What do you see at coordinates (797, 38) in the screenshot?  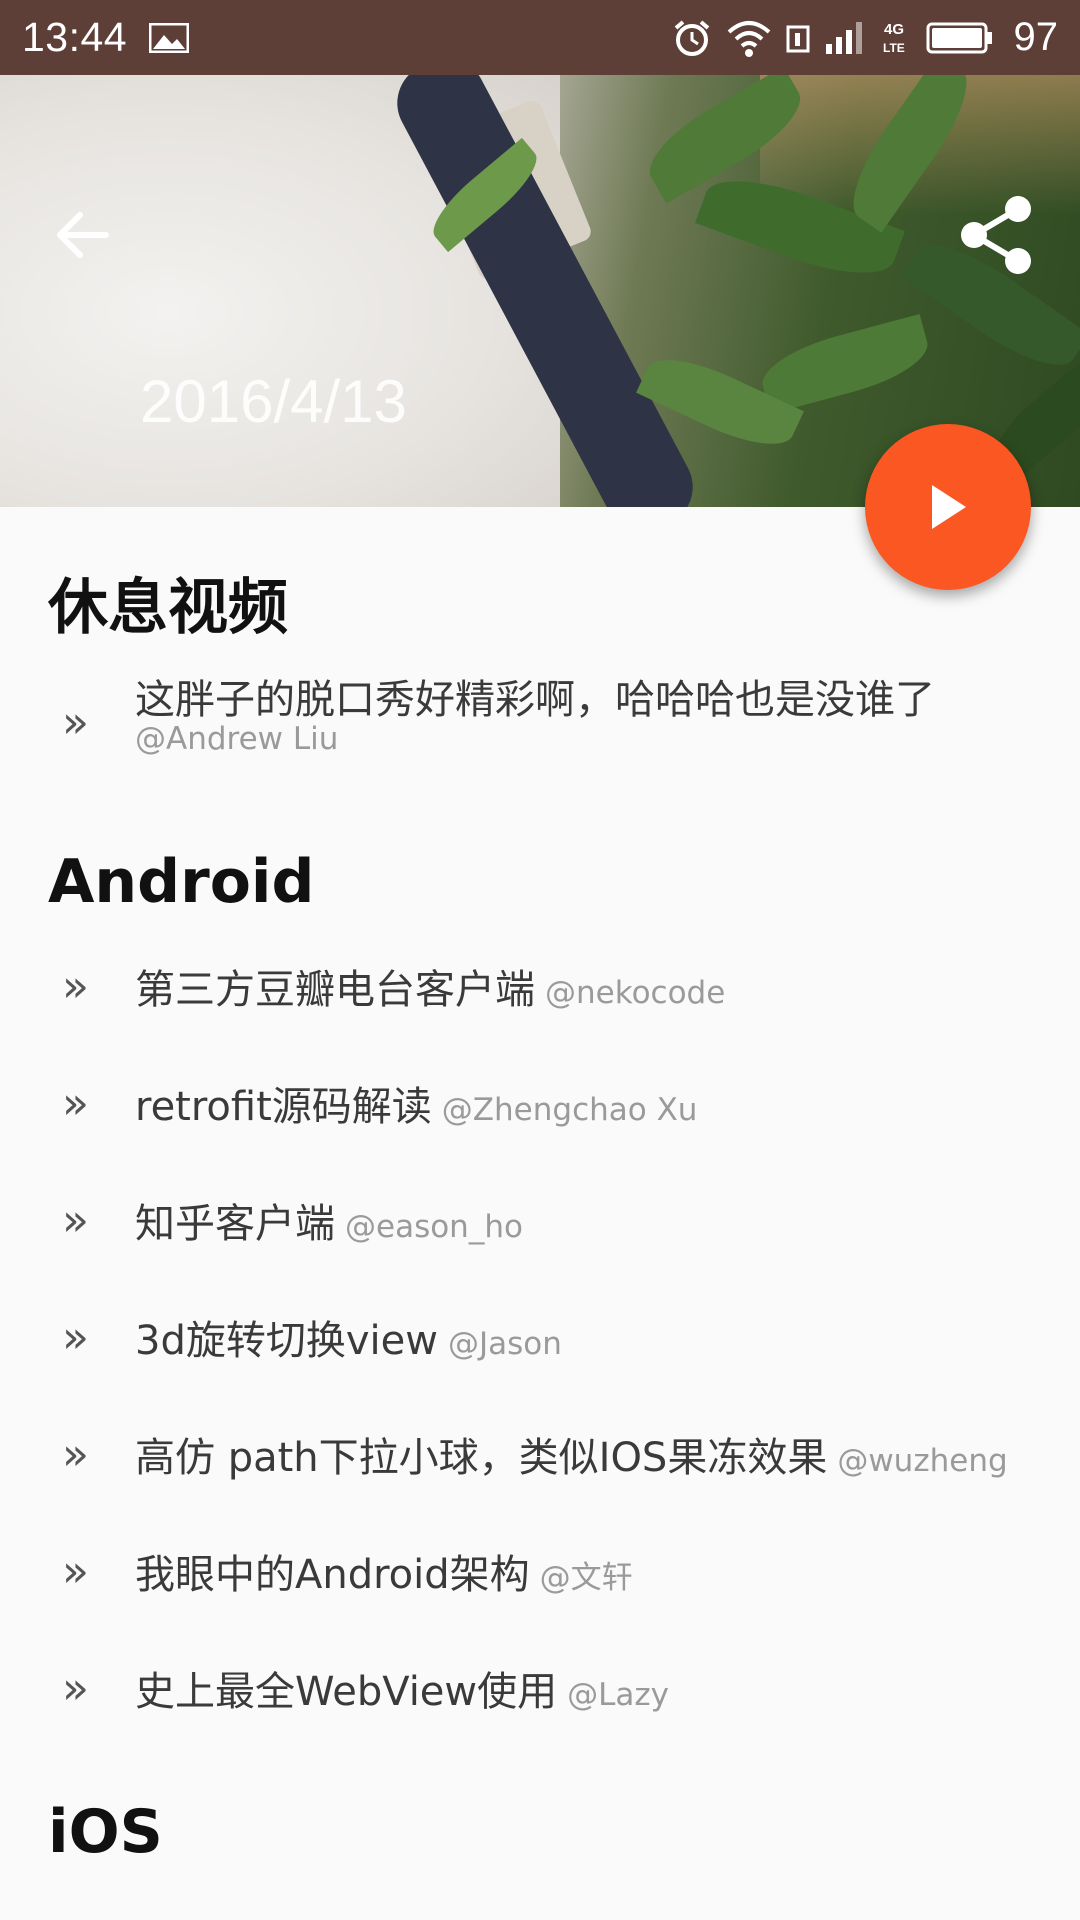 I see `sim-icon` at bounding box center [797, 38].